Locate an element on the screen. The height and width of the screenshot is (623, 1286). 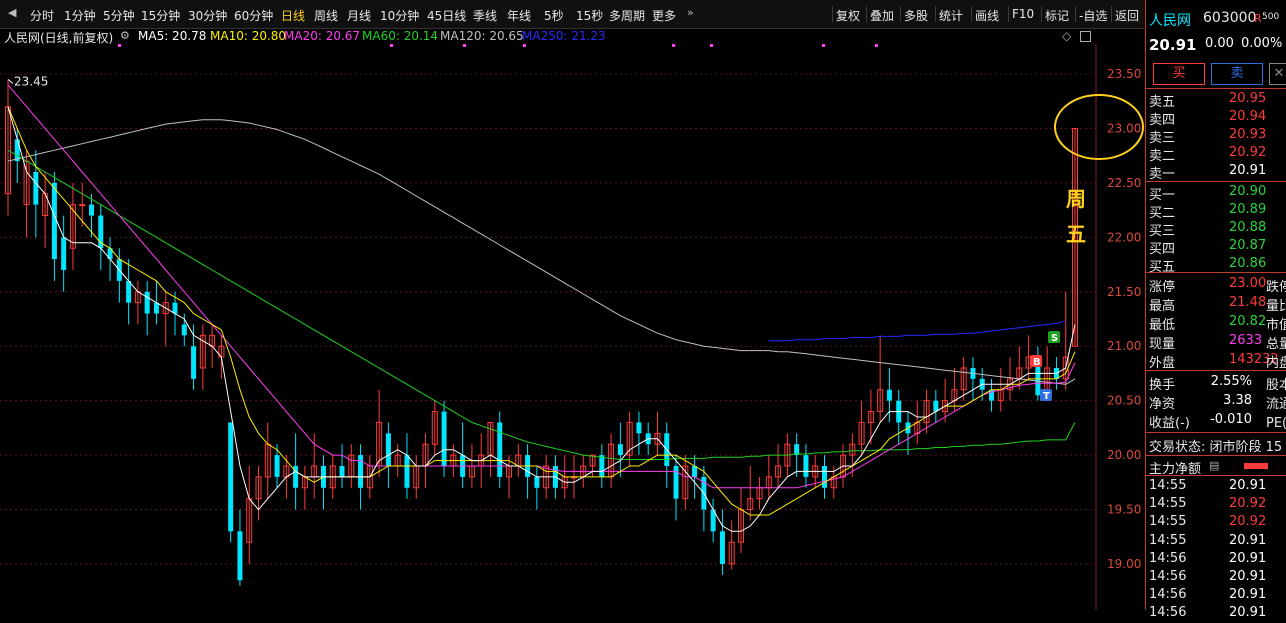
quote-row: 买二 20.89 is located at coordinates (1217, 211).